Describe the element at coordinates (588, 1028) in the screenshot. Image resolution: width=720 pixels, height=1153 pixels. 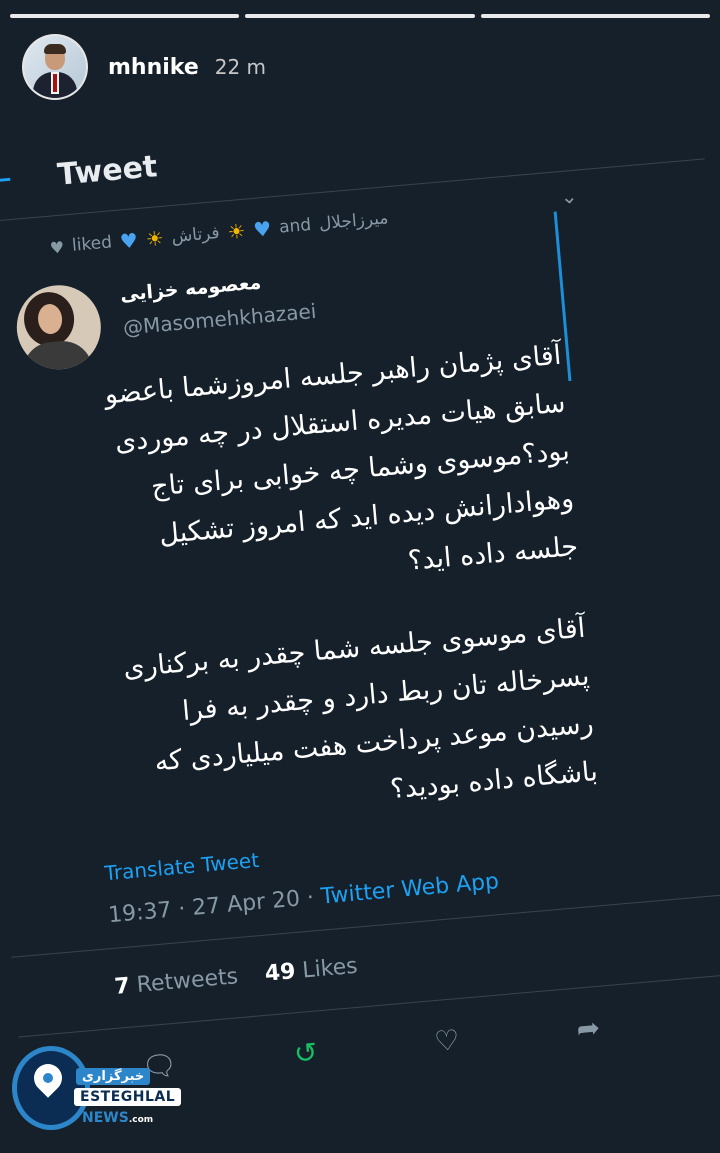
I see `share-icon: ➦` at that location.